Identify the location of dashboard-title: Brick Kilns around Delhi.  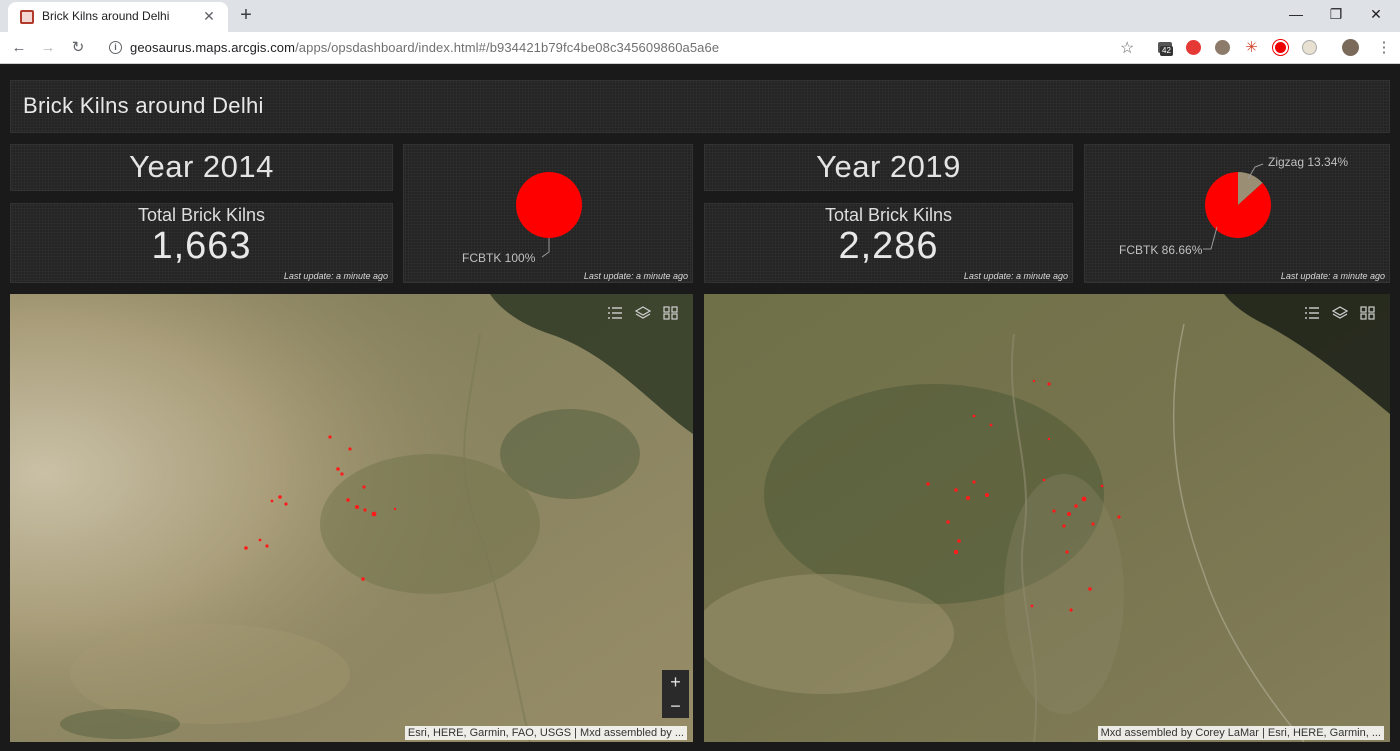
(143, 105).